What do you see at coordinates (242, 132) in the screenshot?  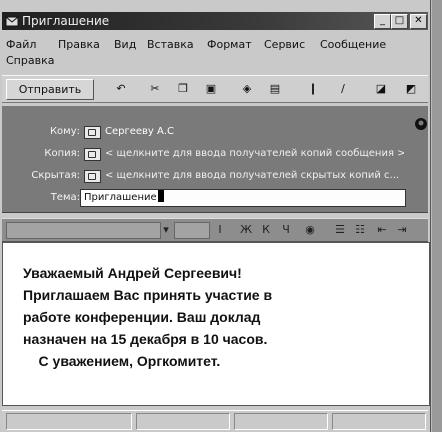 I see `to-field: Сергееву А.С` at bounding box center [242, 132].